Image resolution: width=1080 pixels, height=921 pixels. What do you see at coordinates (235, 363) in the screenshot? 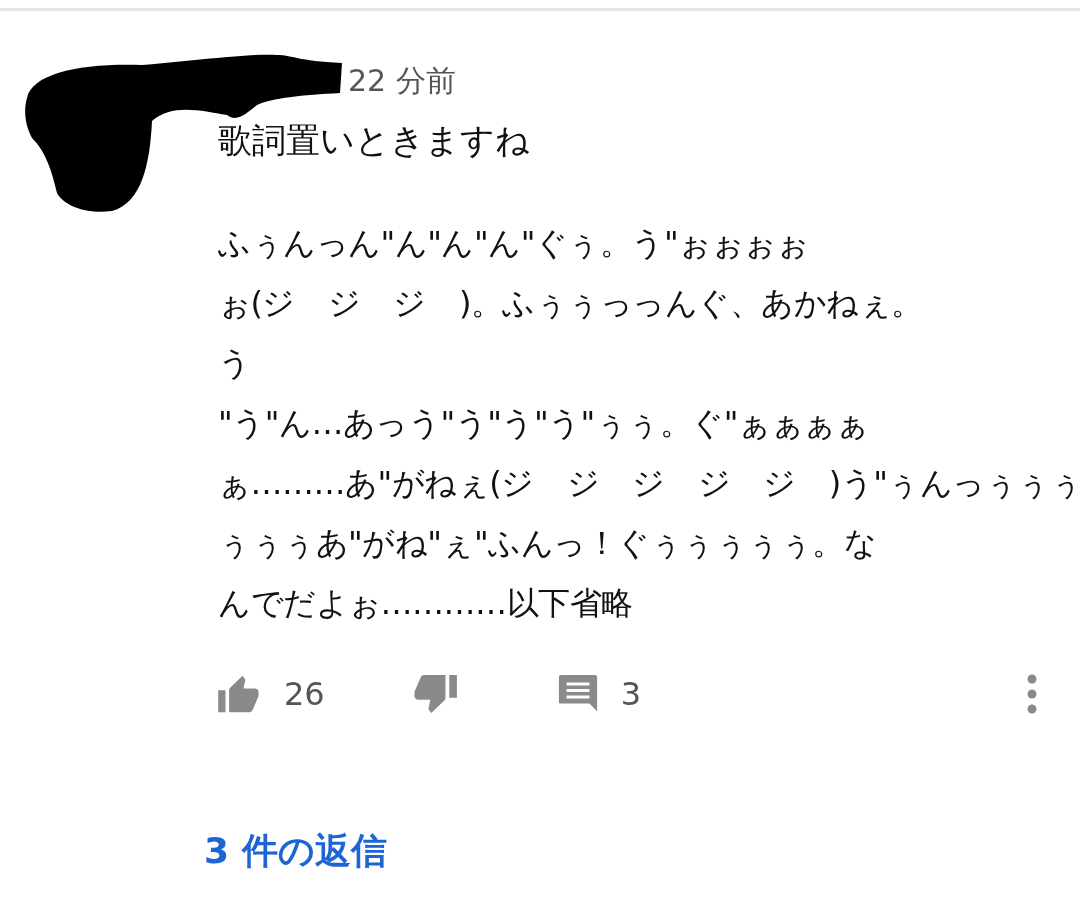
I see `comment-text-line: う` at bounding box center [235, 363].